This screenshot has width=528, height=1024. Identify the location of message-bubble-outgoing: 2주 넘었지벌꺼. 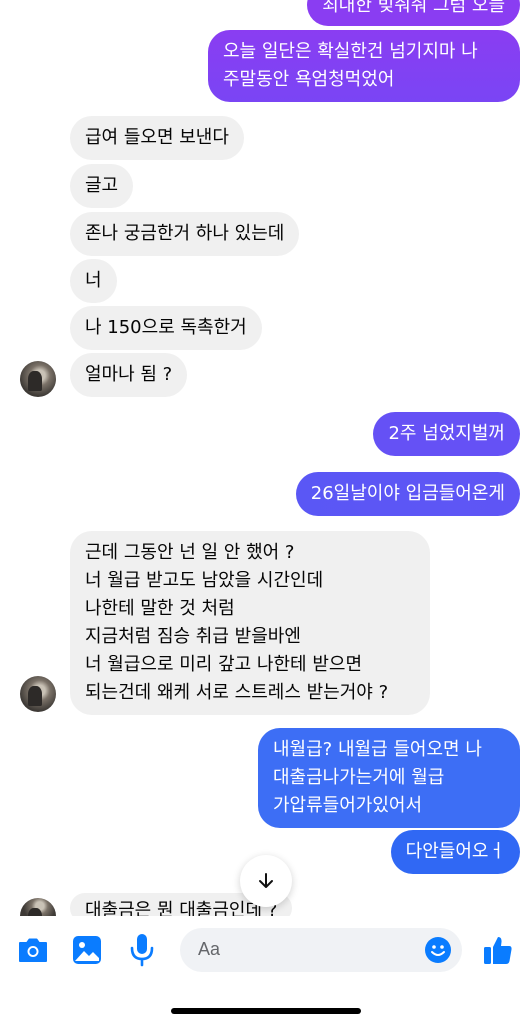
(446, 434).